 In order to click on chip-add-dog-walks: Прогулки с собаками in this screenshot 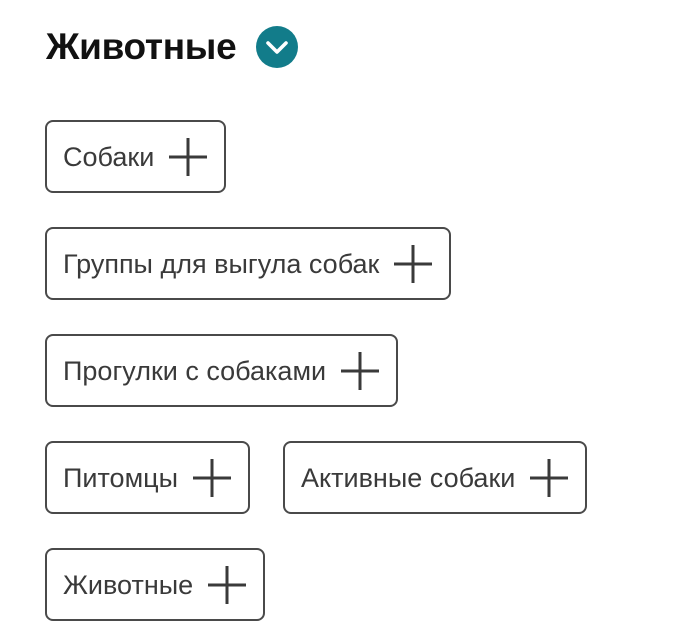, I will do `click(222, 370)`.